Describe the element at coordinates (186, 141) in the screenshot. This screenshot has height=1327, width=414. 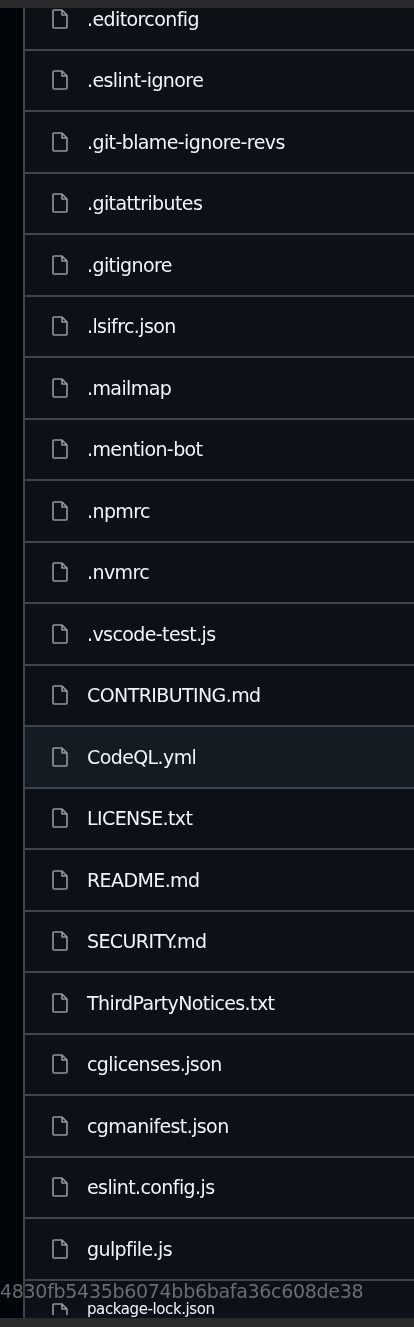
I see `file-name: .git-blame-ignore-revs` at that location.